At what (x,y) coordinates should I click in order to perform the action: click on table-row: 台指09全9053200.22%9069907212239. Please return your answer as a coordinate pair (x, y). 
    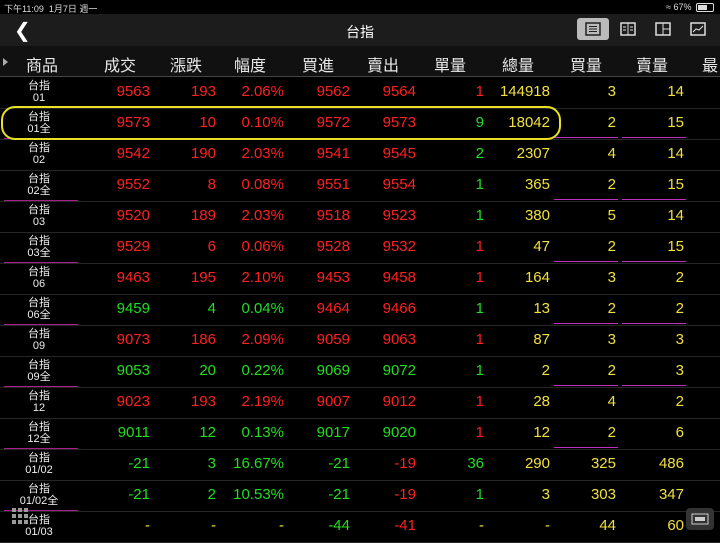
    Looking at the image, I should click on (360, 372).